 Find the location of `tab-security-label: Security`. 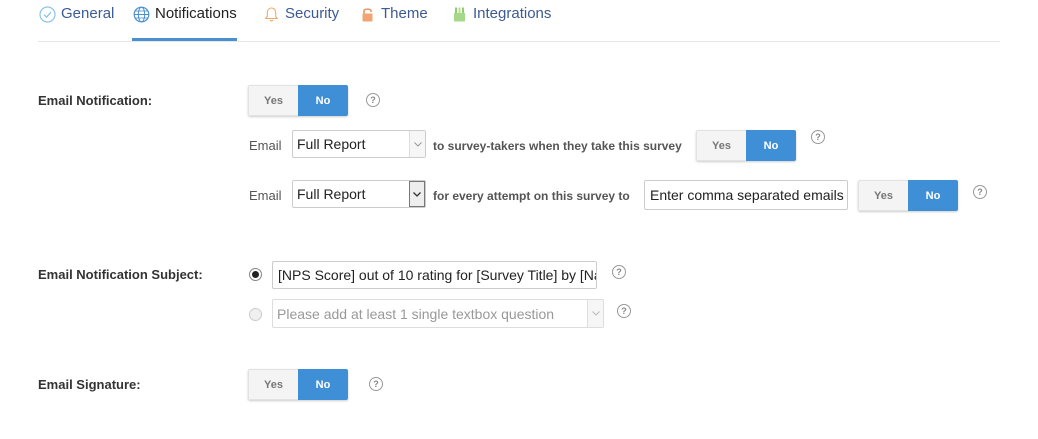

tab-security-label: Security is located at coordinates (312, 13).